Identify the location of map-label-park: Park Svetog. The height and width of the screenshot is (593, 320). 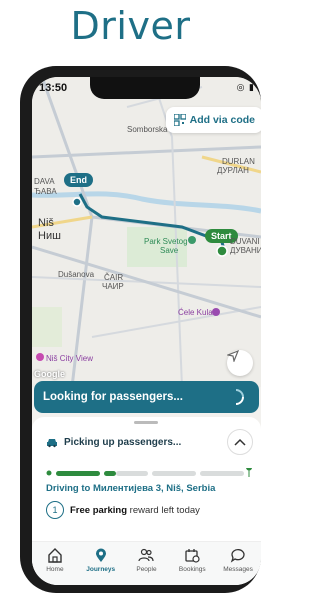
(166, 241).